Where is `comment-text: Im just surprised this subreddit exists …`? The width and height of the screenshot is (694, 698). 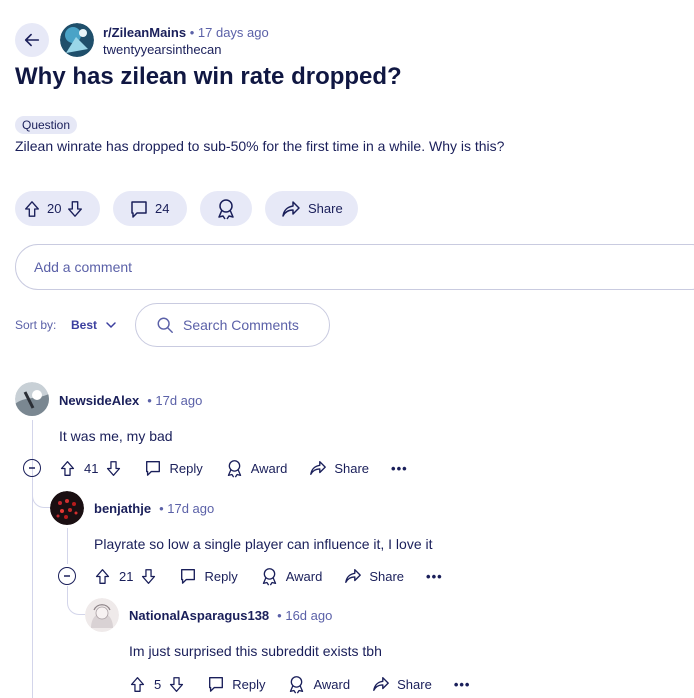
comment-text: Im just surprised this subreddit exists … is located at coordinates (255, 651).